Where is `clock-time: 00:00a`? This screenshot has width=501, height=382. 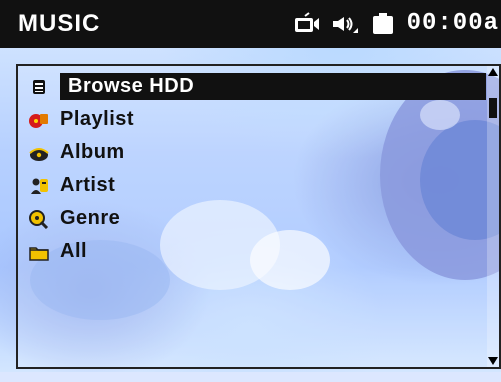
clock-time: 00:00a is located at coordinates (452, 23).